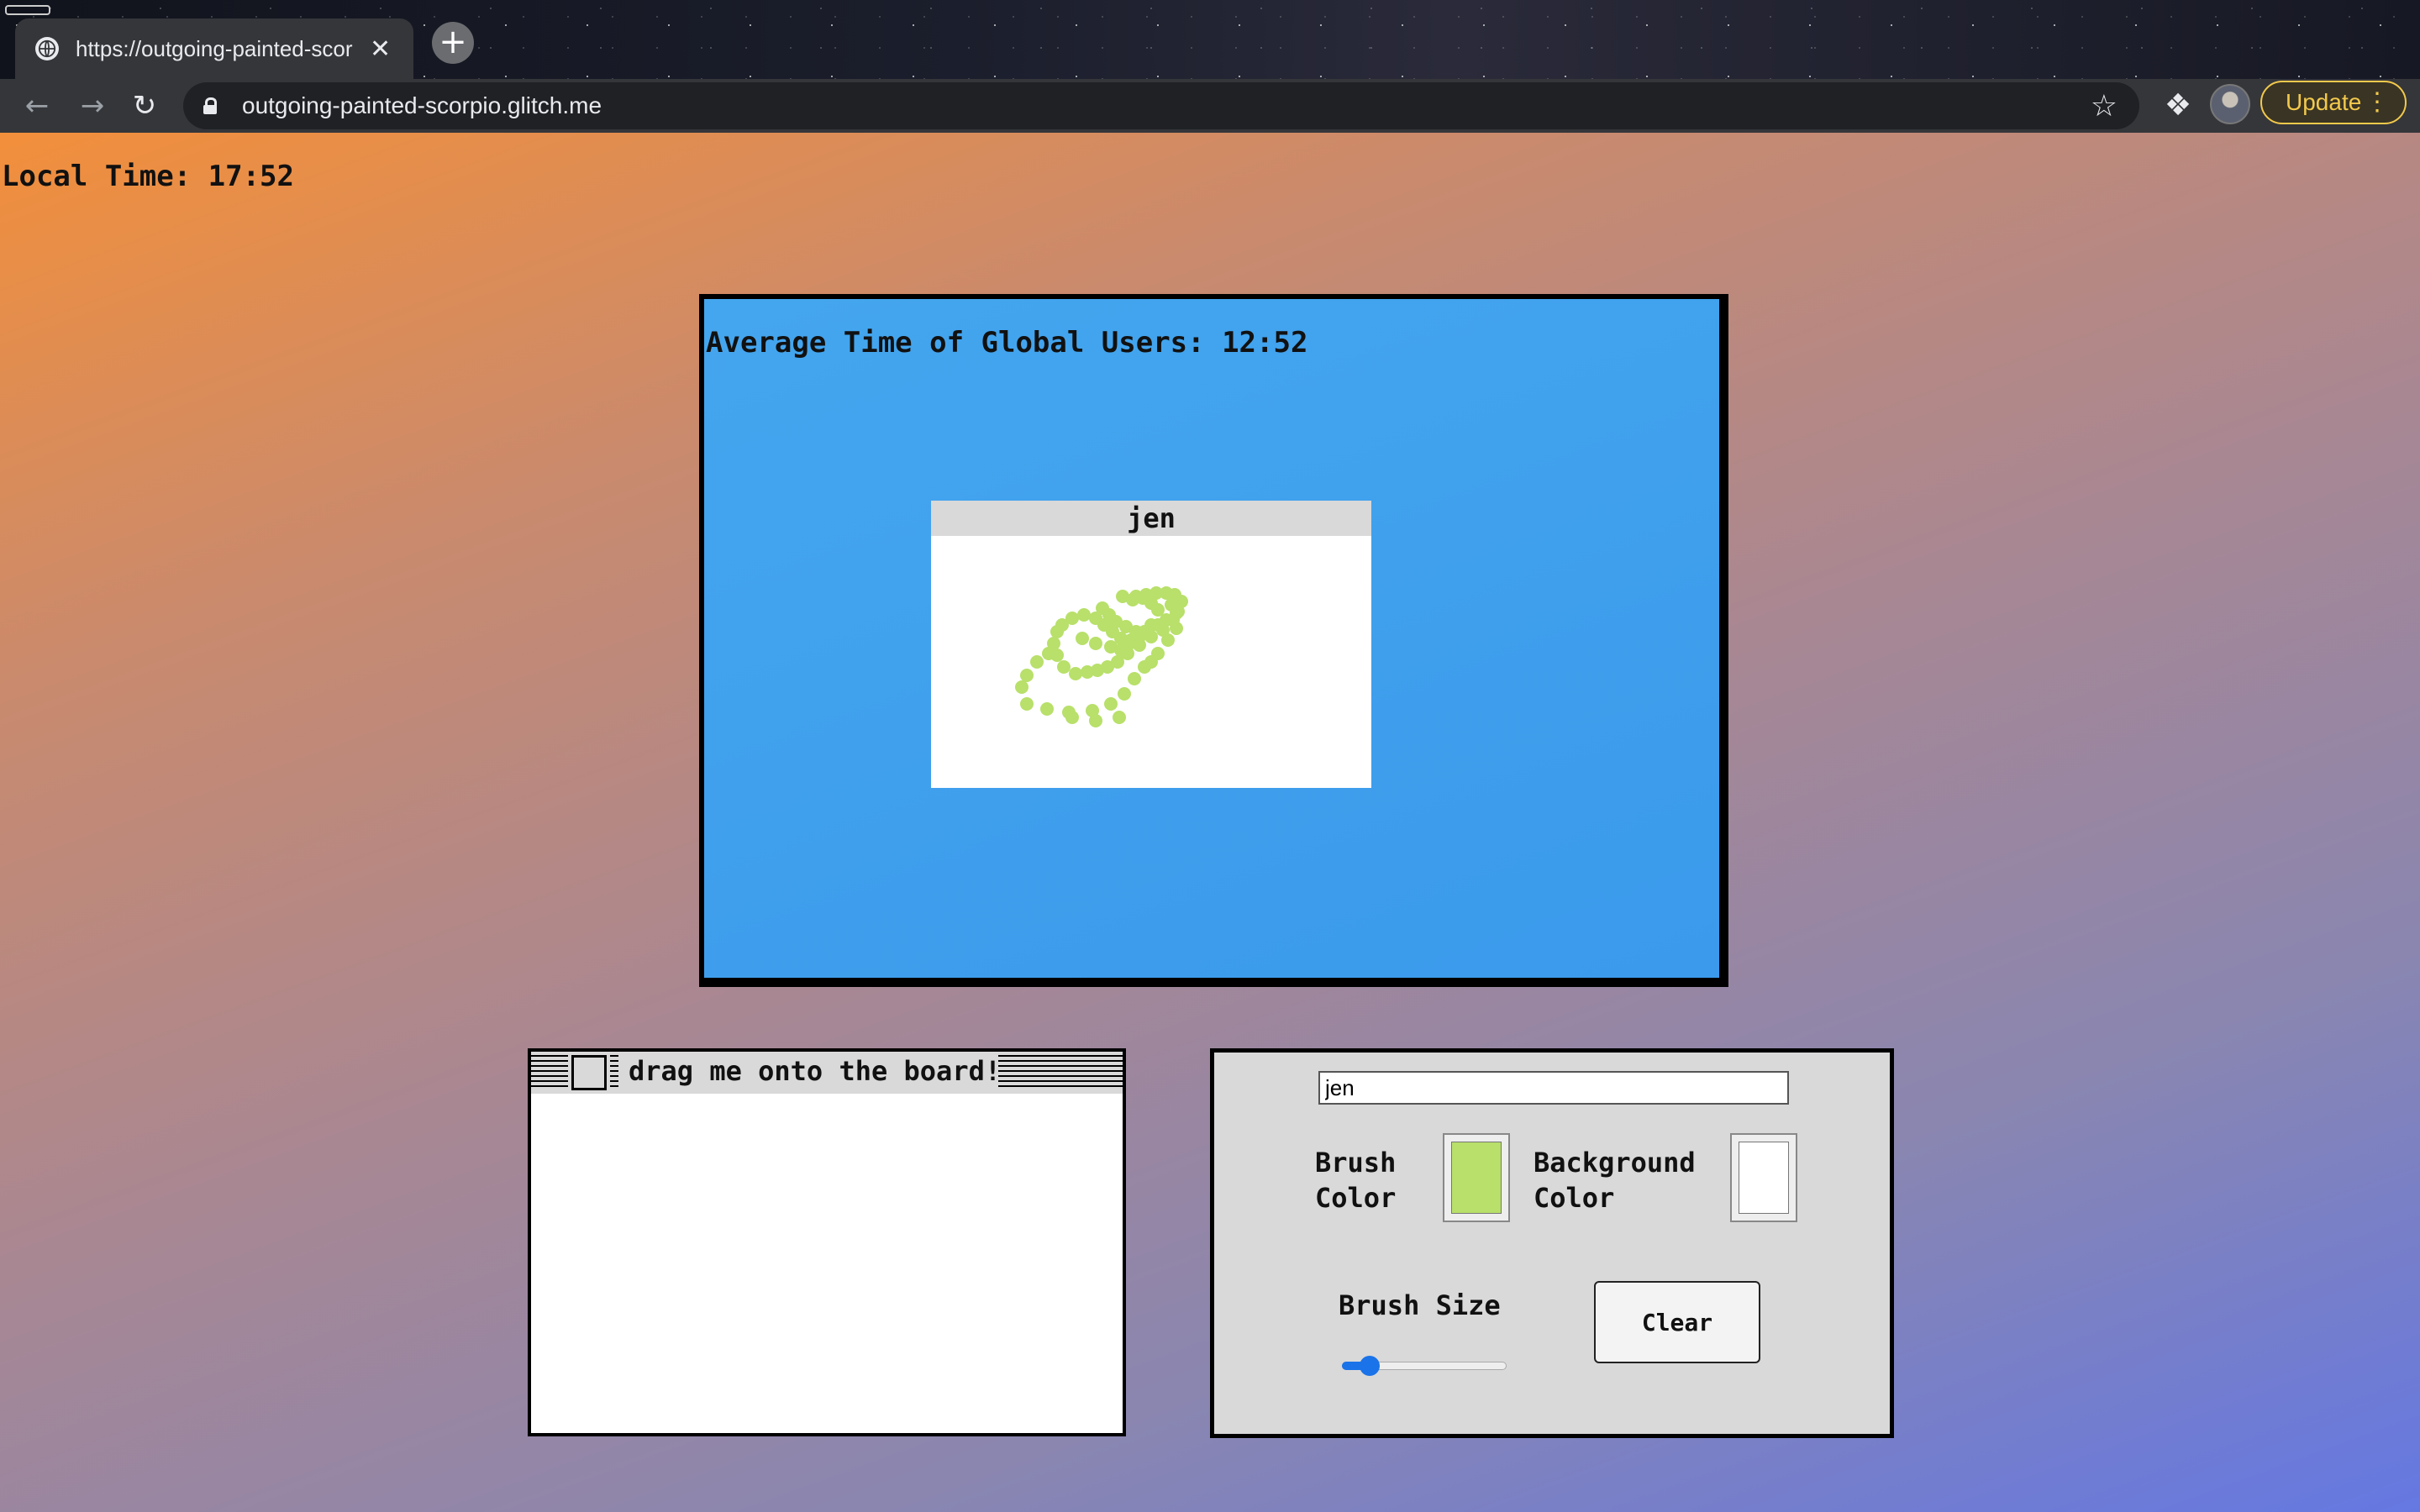  I want to click on background-color-swatch, so click(1764, 1178).